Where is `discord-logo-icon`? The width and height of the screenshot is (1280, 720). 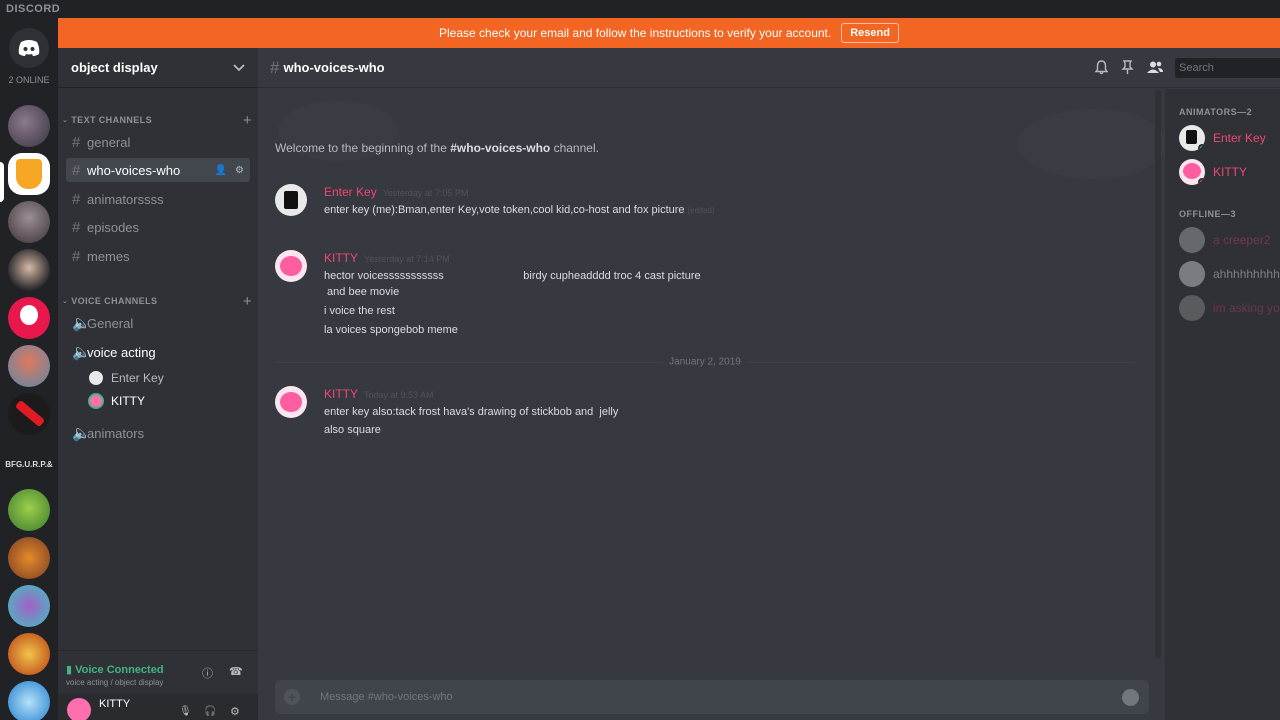 discord-logo-icon is located at coordinates (29, 48).